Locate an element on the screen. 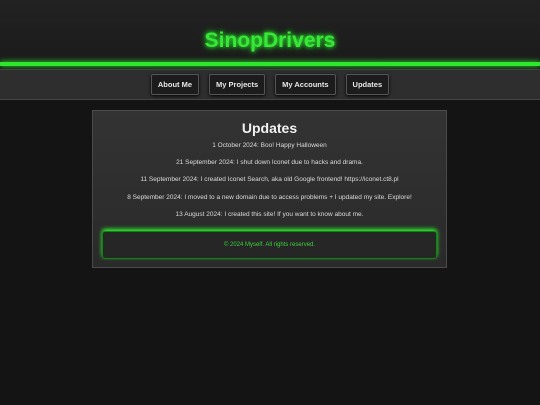 The image size is (540, 405). footer-copyright: © 2024 Myself. All rights reserved. is located at coordinates (269, 245).